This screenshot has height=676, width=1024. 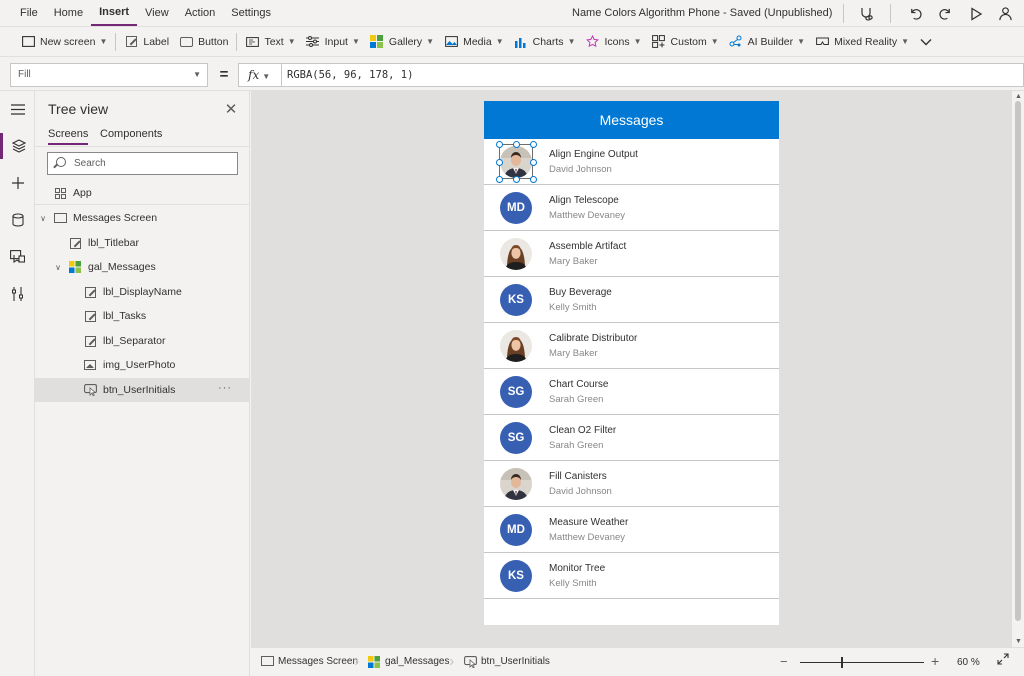 What do you see at coordinates (928, 42) in the screenshot?
I see `ribbon-more-button` at bounding box center [928, 42].